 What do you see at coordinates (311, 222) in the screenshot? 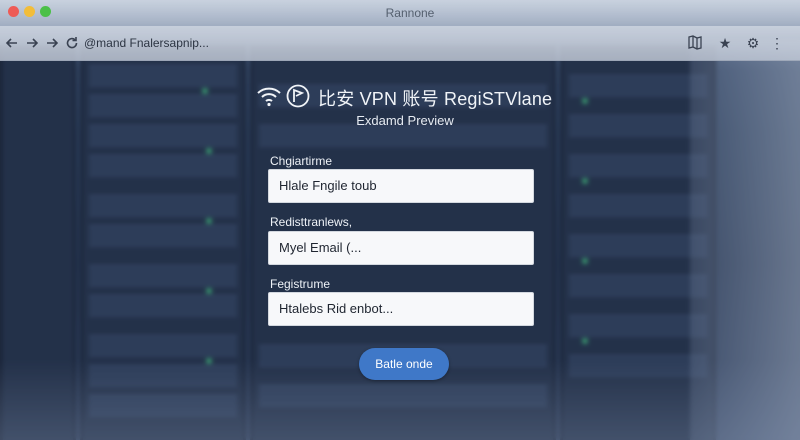
I see `field-label: Redisttranlews,` at bounding box center [311, 222].